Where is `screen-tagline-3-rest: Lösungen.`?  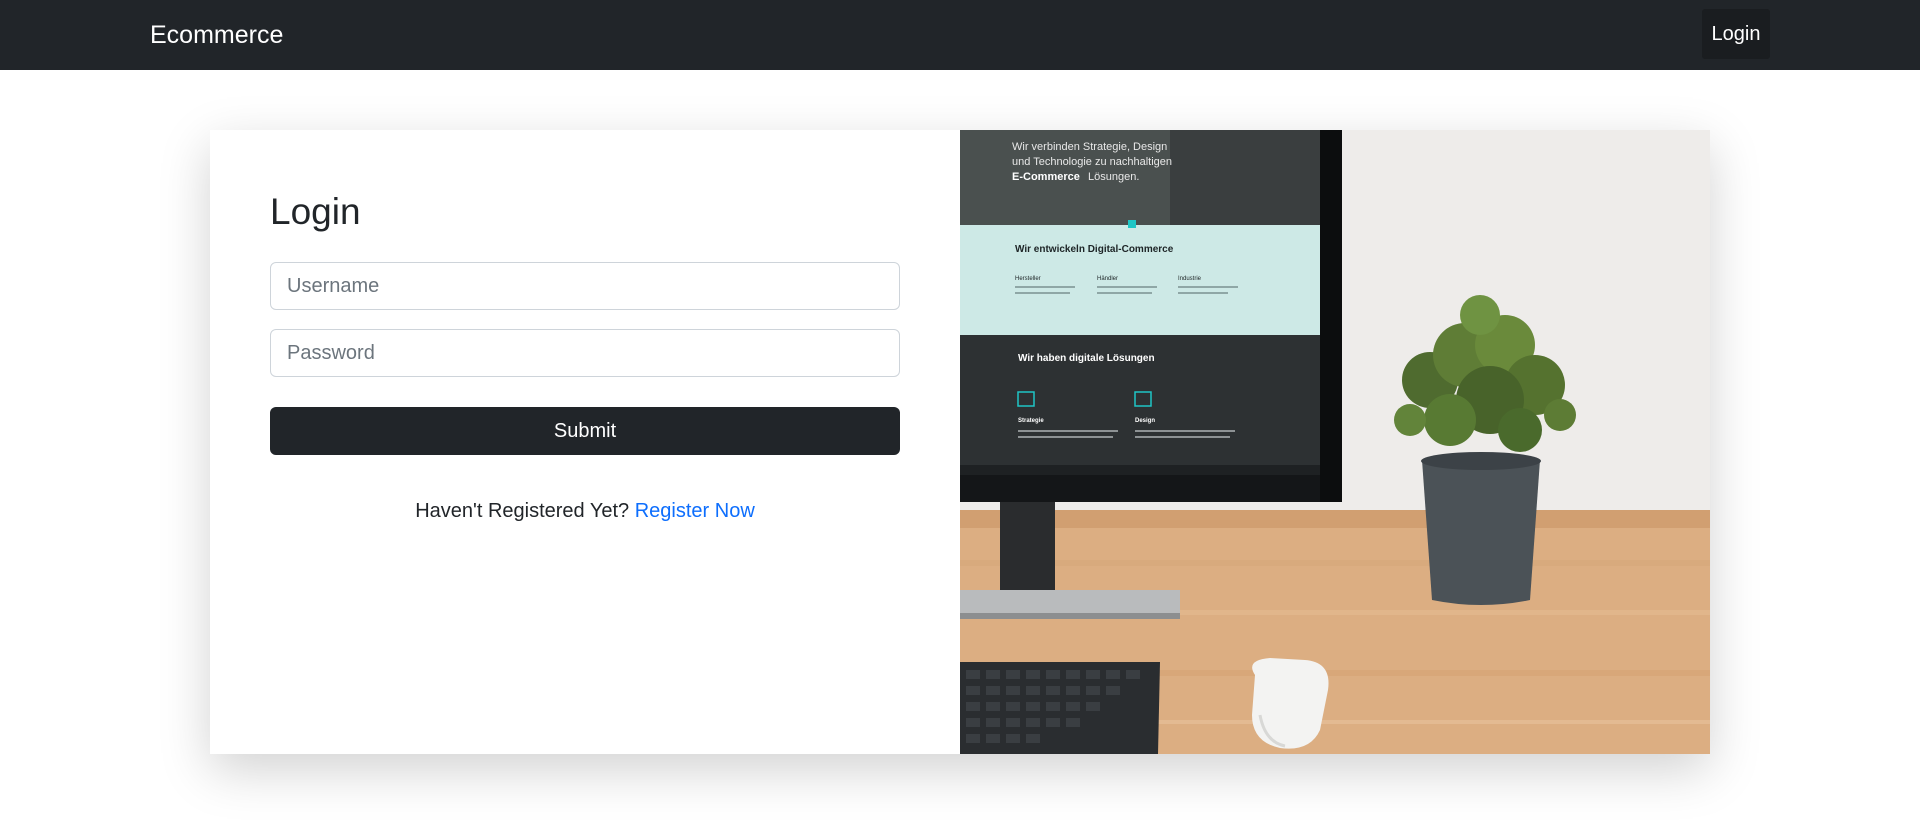 screen-tagline-3-rest: Lösungen. is located at coordinates (1113, 177).